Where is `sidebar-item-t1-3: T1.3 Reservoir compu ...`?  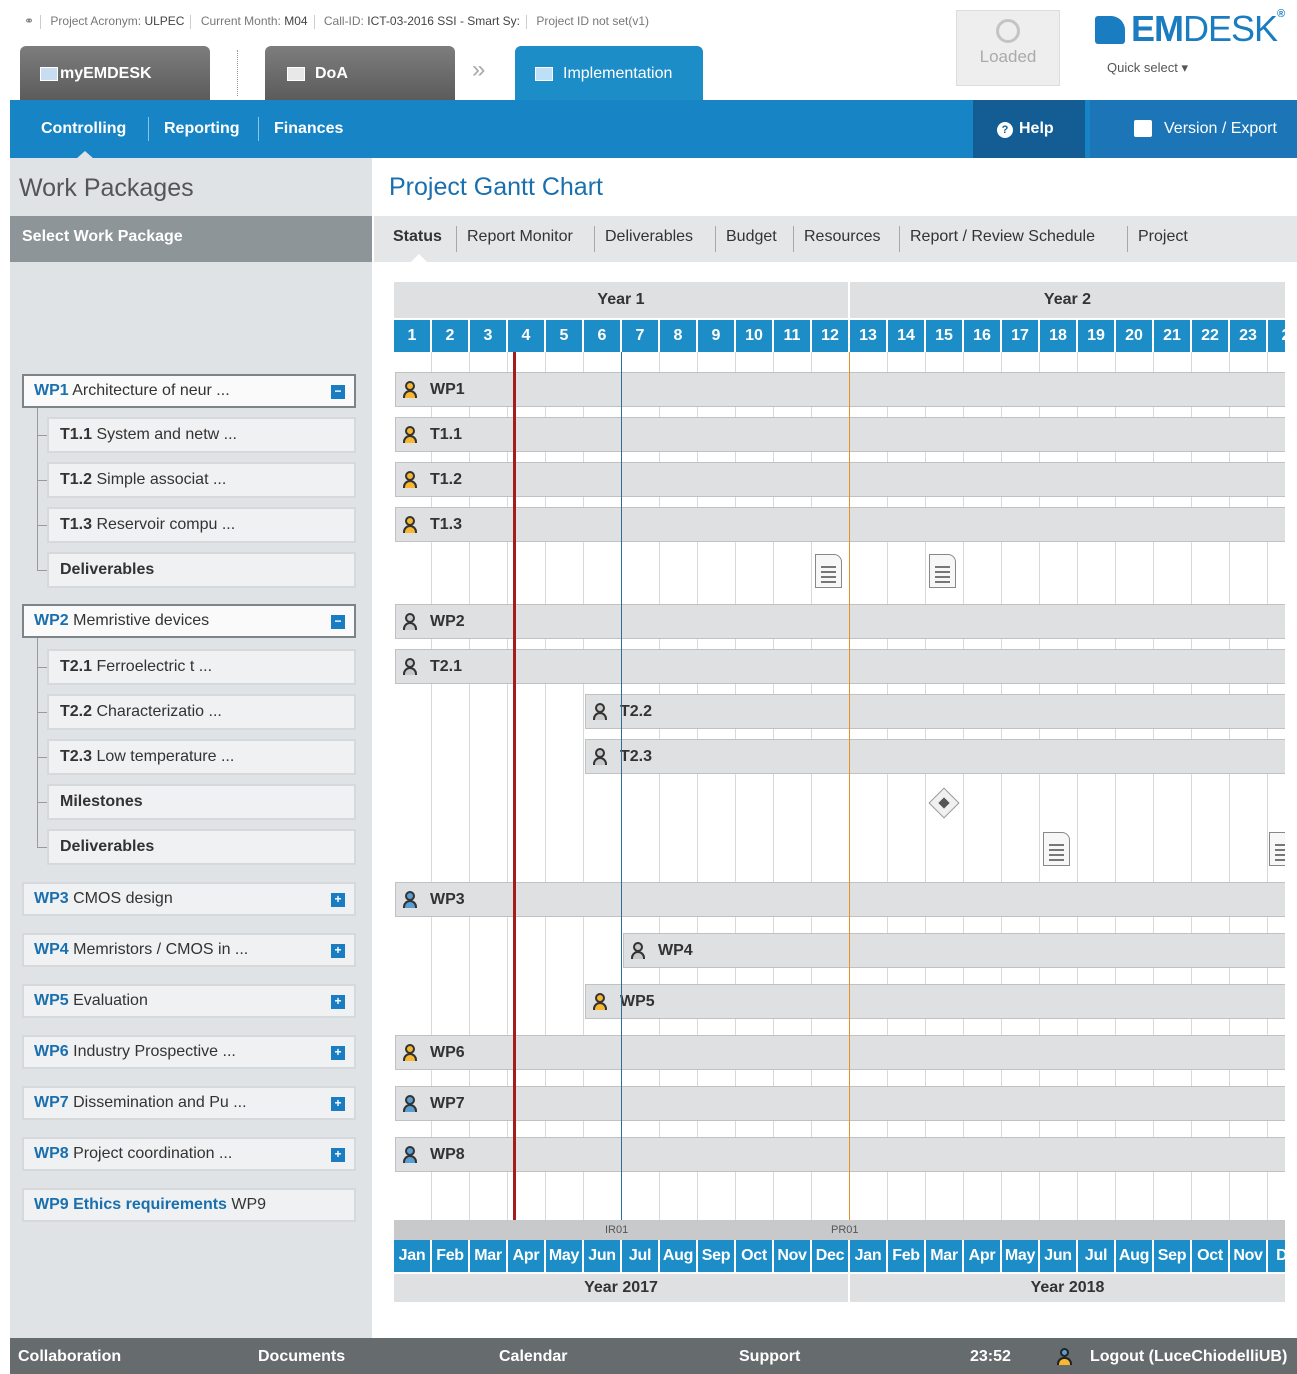
sidebar-item-t1-3: T1.3 Reservoir compu ... is located at coordinates (201, 525).